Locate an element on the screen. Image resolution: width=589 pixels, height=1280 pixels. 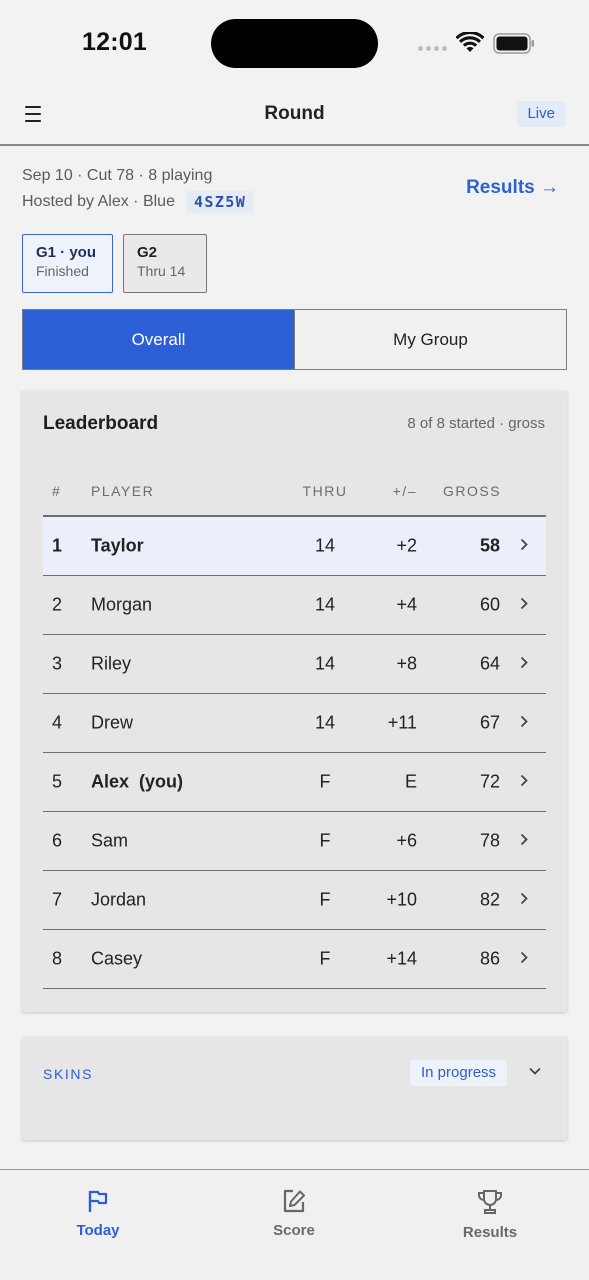
skins-card: SKINS In progress is located at coordinates (294, 1088).